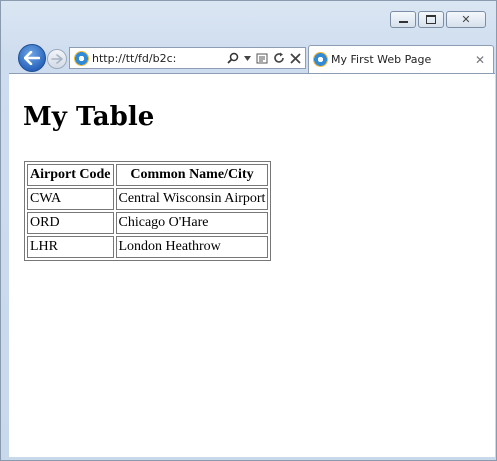 Image resolution: width=497 pixels, height=461 pixels. What do you see at coordinates (320, 59) in the screenshot?
I see `ie-tab-icon` at bounding box center [320, 59].